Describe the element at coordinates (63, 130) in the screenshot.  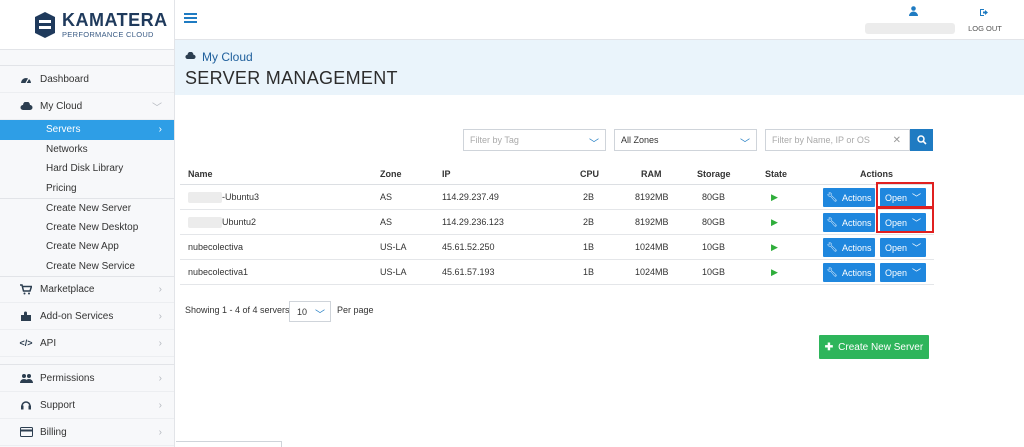
I see `sidebar-subitem-label: Servers` at that location.